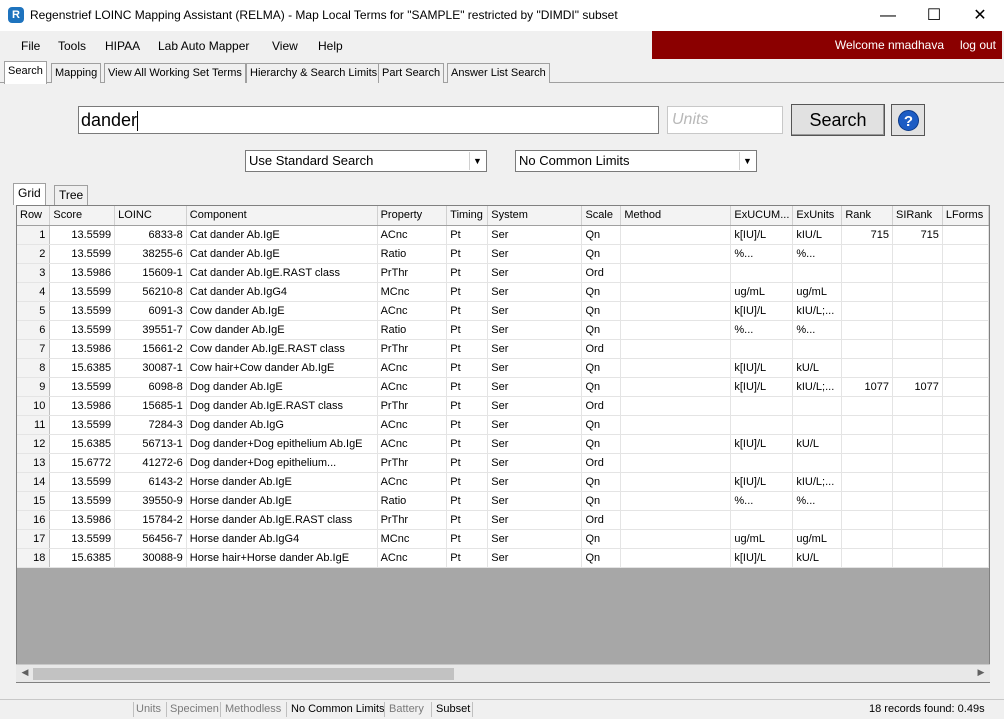 This screenshot has height=719, width=1004. Describe the element at coordinates (285, 46) in the screenshot. I see `menu-view: View` at that location.